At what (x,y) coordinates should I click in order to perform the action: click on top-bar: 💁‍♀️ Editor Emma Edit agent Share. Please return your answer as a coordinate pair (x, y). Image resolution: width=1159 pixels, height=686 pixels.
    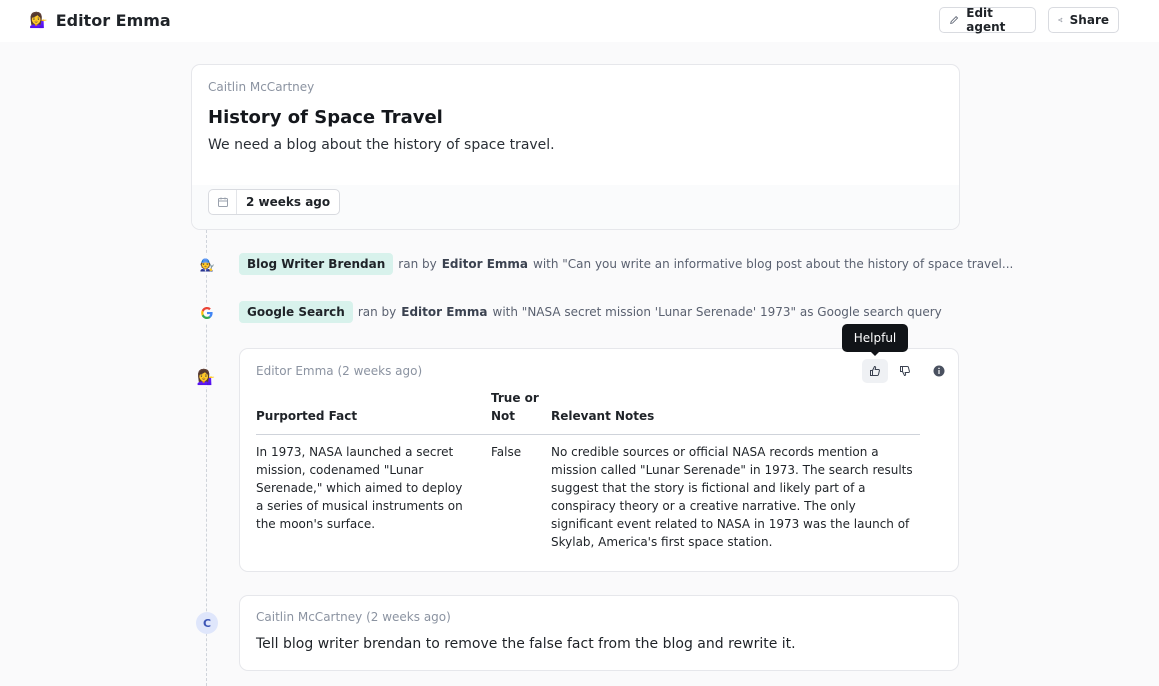
    Looking at the image, I should click on (579, 21).